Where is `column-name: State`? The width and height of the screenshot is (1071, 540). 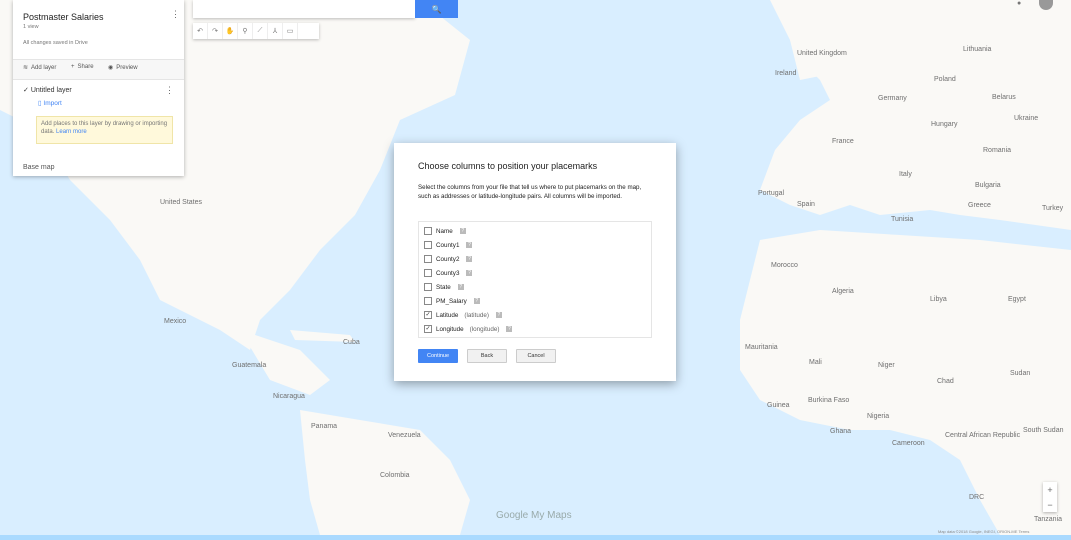 column-name: State is located at coordinates (443, 287).